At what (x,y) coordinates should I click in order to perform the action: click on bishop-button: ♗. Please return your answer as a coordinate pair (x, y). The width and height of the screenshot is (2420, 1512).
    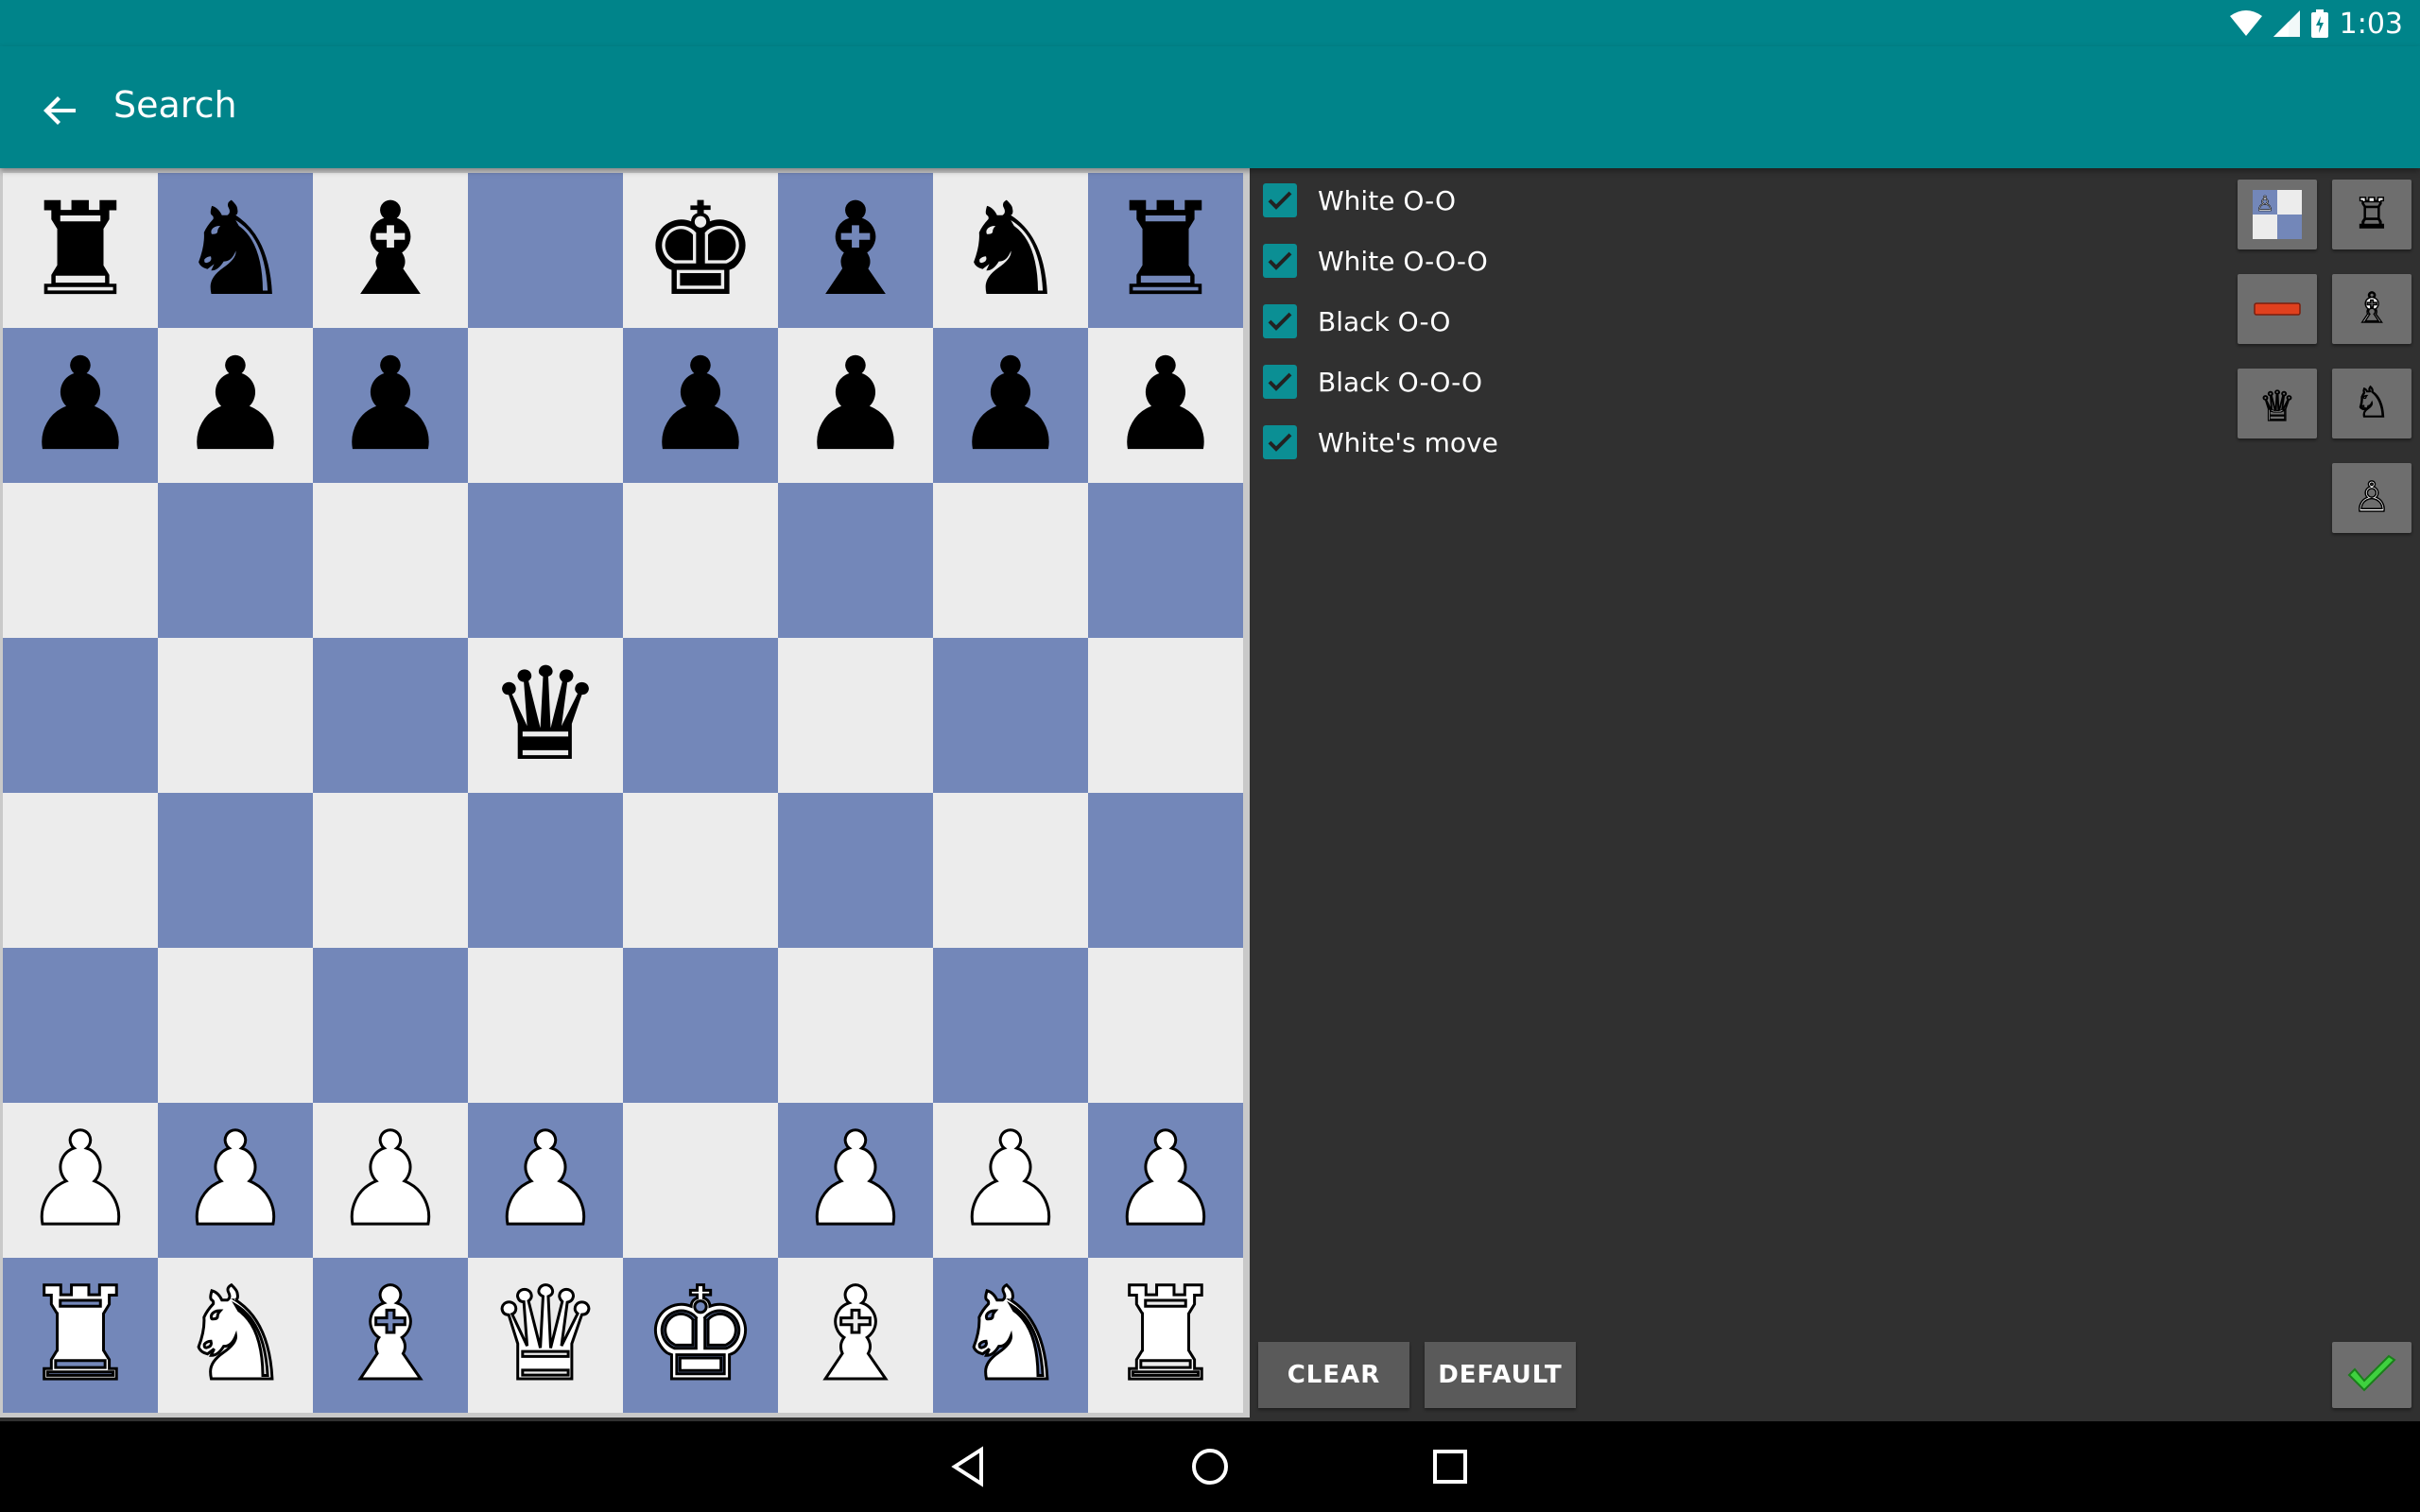
    Looking at the image, I should click on (2371, 309).